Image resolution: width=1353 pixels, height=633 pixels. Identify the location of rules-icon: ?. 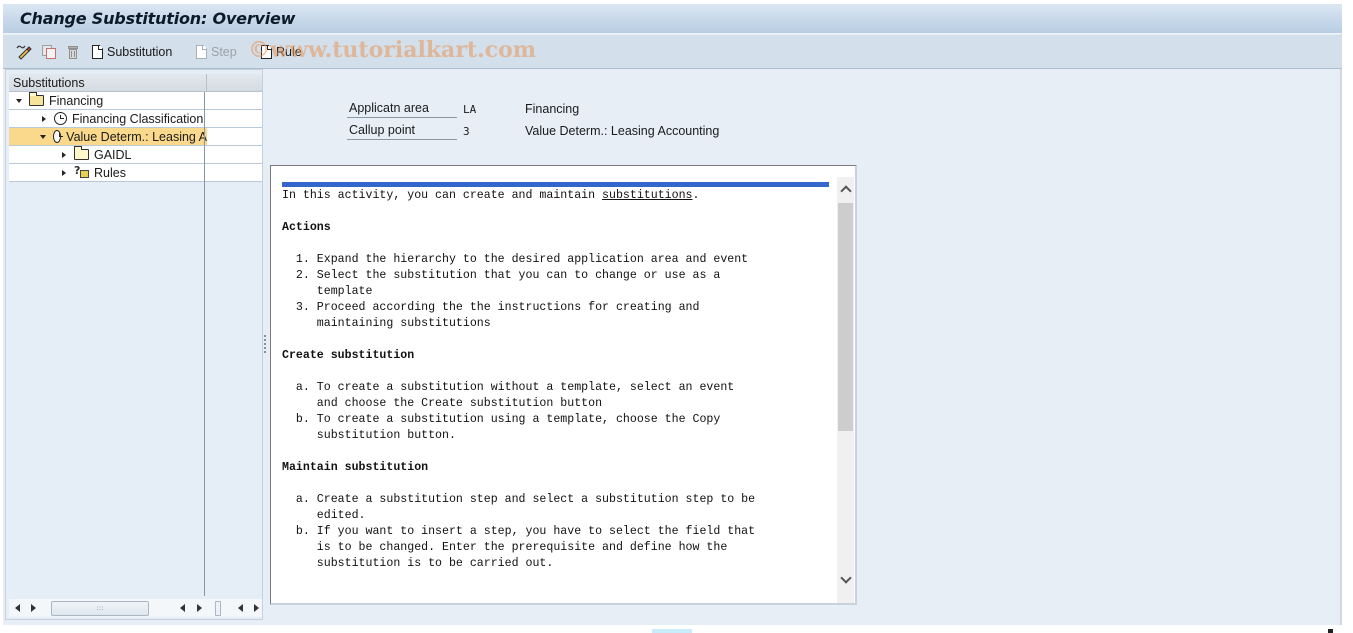
(82, 171).